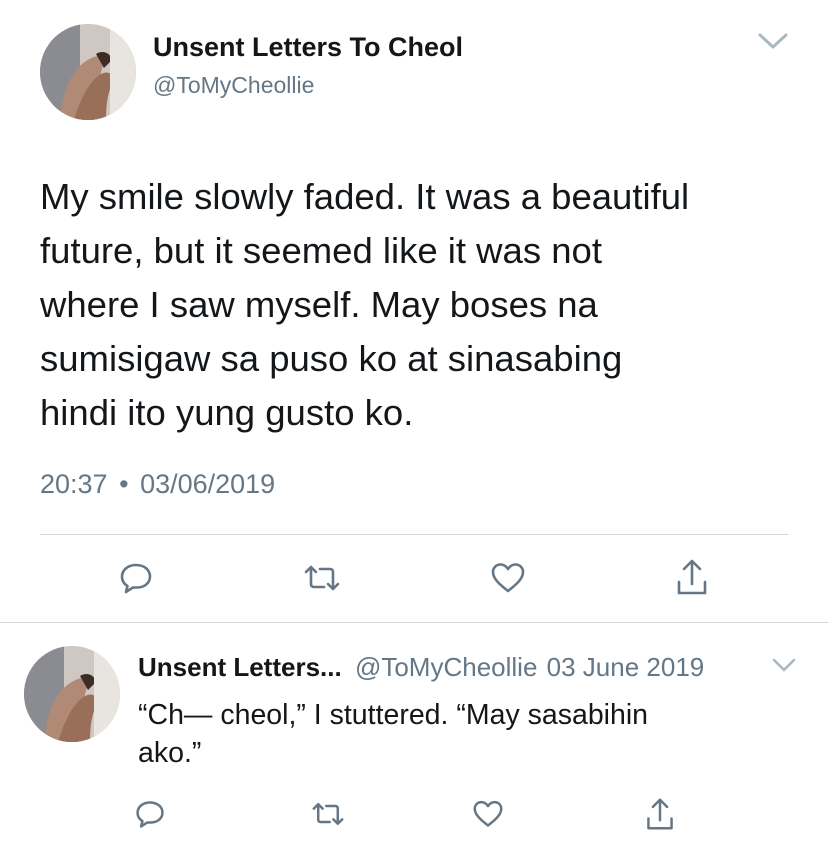  I want to click on divider, so click(414, 534).